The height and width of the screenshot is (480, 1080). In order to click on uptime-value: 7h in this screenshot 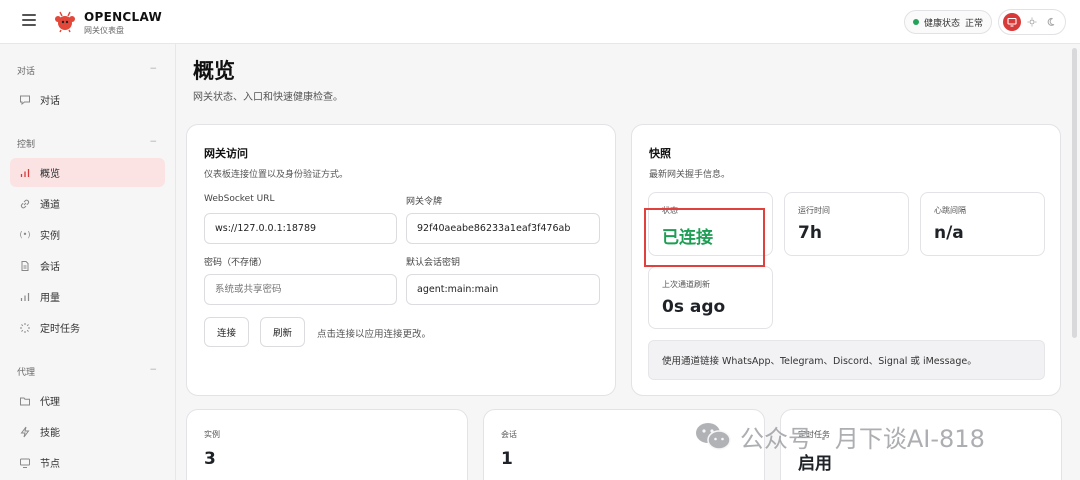, I will do `click(810, 233)`.